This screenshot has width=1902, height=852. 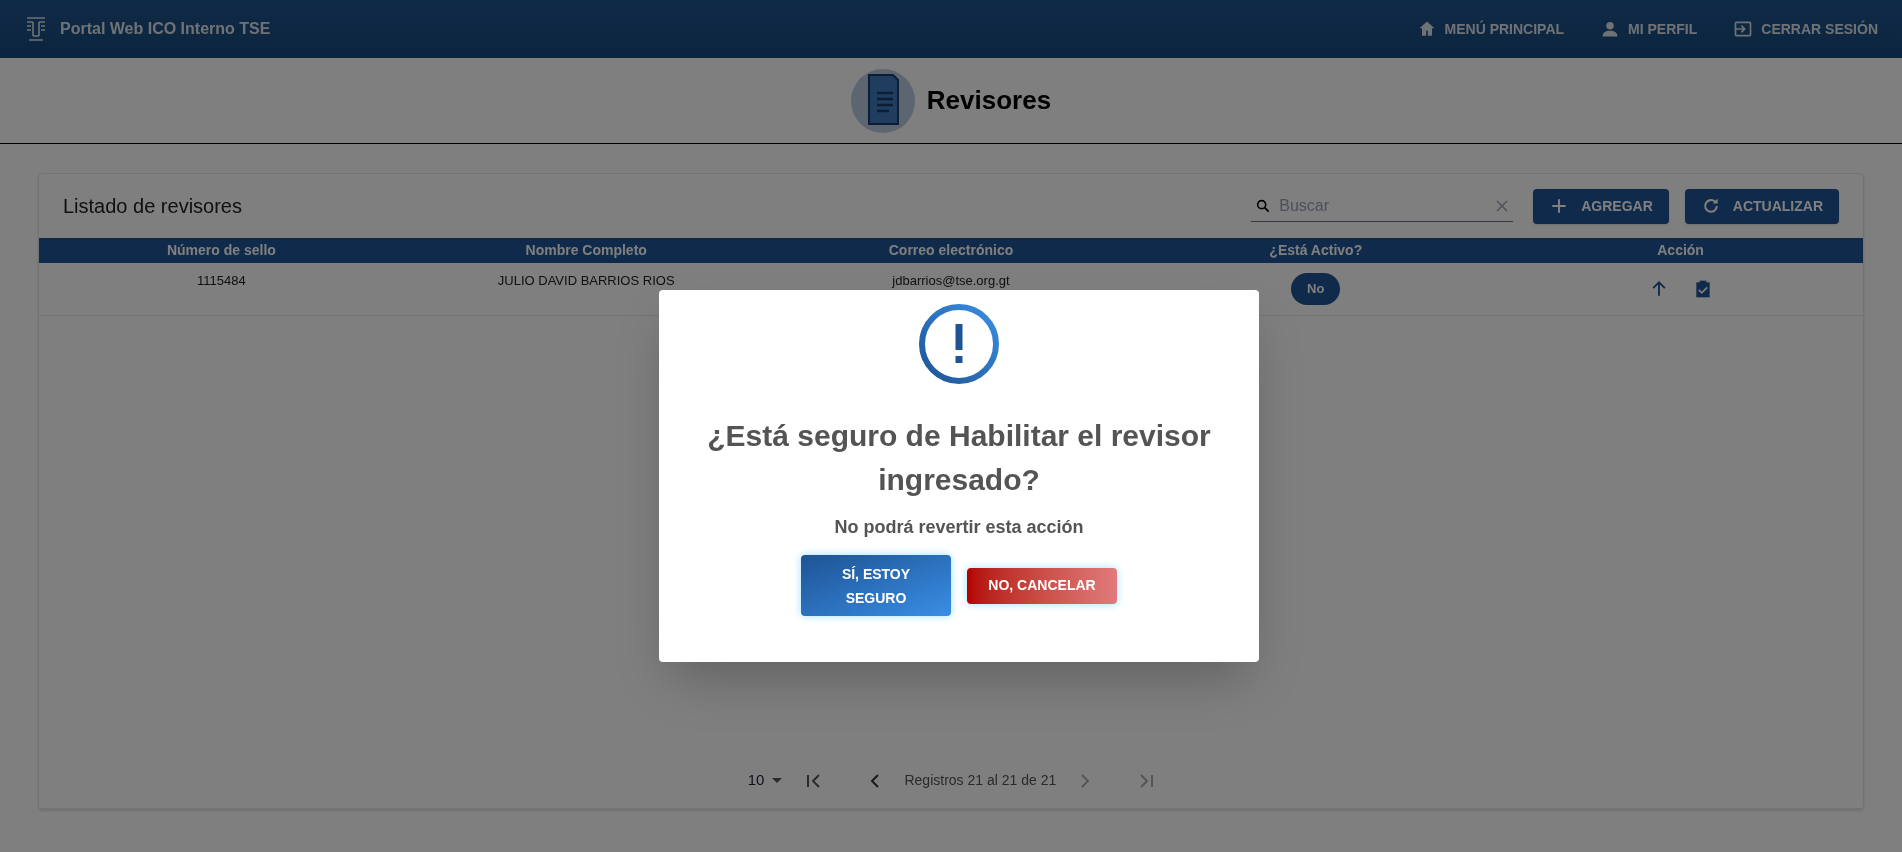 What do you see at coordinates (1743, 29) in the screenshot?
I see `logout-icon` at bounding box center [1743, 29].